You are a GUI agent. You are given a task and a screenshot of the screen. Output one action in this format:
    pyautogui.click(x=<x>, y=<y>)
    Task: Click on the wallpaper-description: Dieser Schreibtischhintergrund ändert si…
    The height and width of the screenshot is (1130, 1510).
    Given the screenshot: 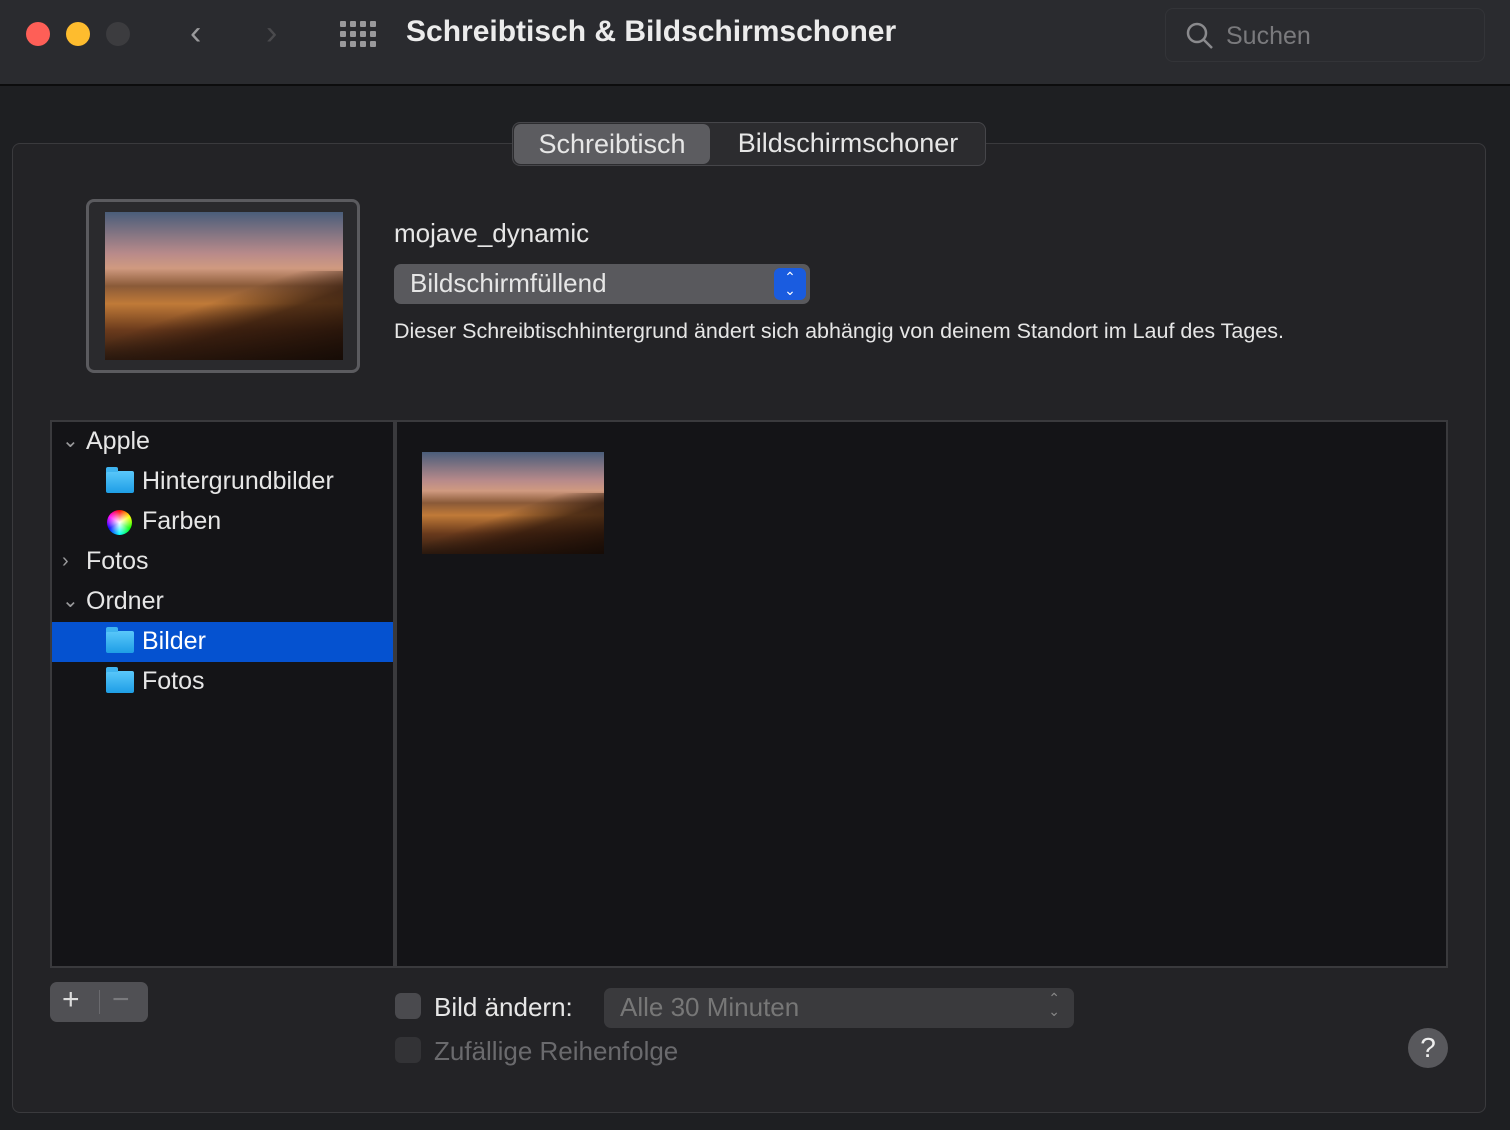 What is the action you would take?
    pyautogui.click(x=839, y=331)
    